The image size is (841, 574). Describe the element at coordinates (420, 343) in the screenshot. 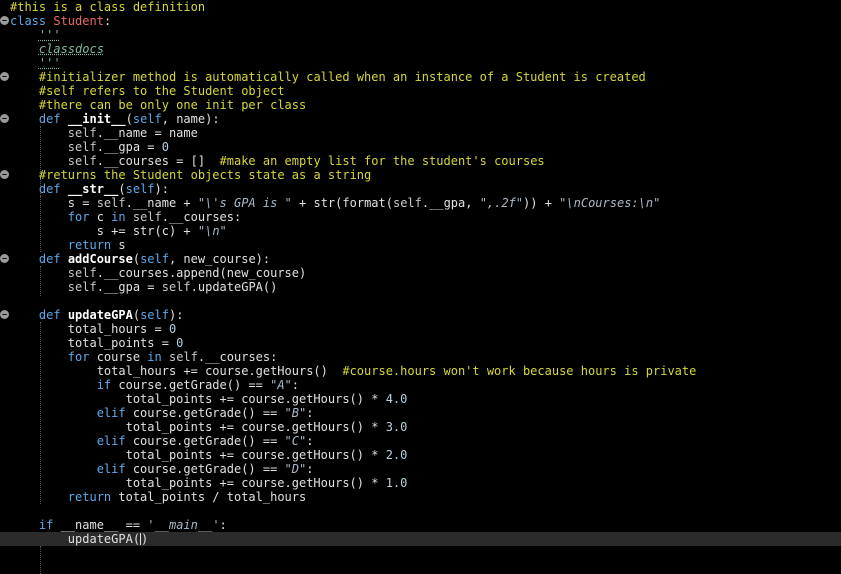

I see `code-line: total_points = 0` at that location.